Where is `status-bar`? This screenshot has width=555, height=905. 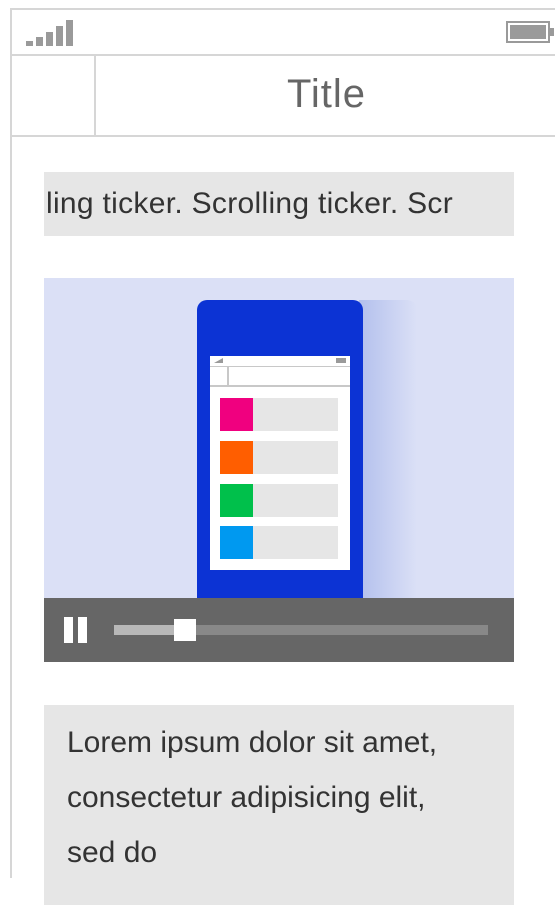
status-bar is located at coordinates (283, 33).